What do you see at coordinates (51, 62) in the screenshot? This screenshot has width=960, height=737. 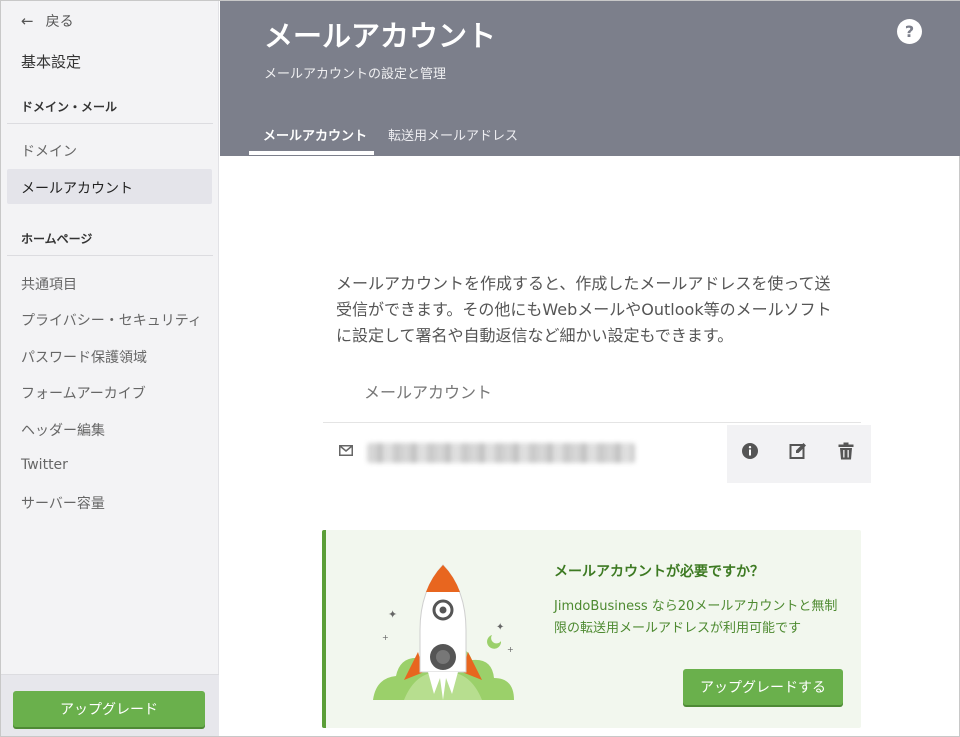 I see `sidebar-title: 基本設定` at bounding box center [51, 62].